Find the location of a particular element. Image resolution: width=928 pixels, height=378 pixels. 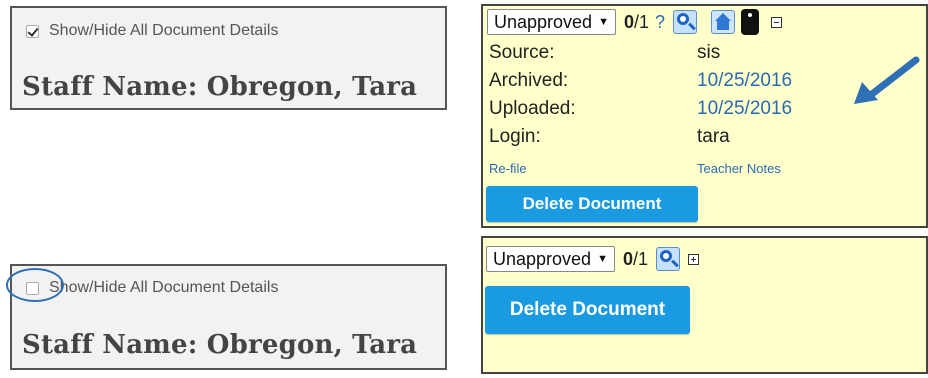

detail-row-archived: Archived: 10/25/2016 is located at coordinates (641, 80).